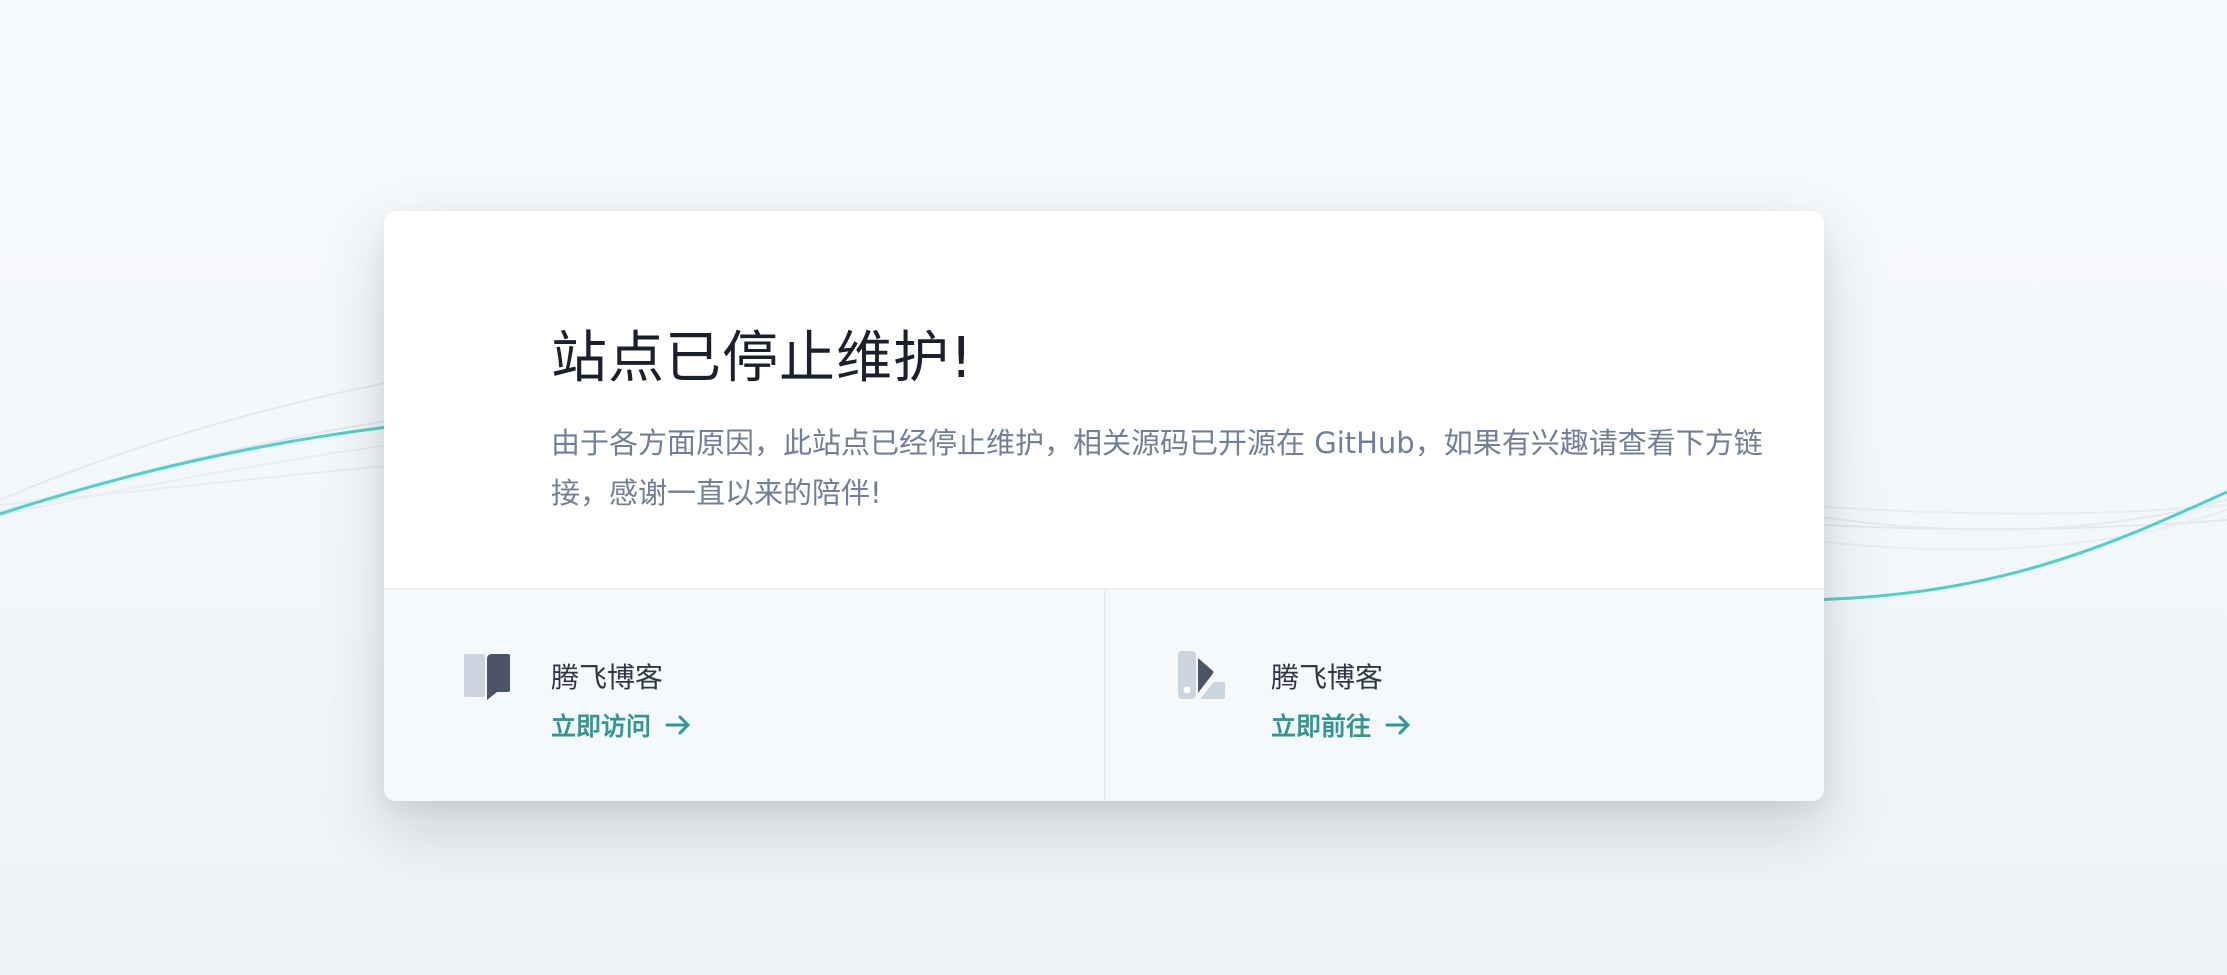  Describe the element at coordinates (601, 726) in the screenshot. I see `visit-now-label: 立即访问` at that location.